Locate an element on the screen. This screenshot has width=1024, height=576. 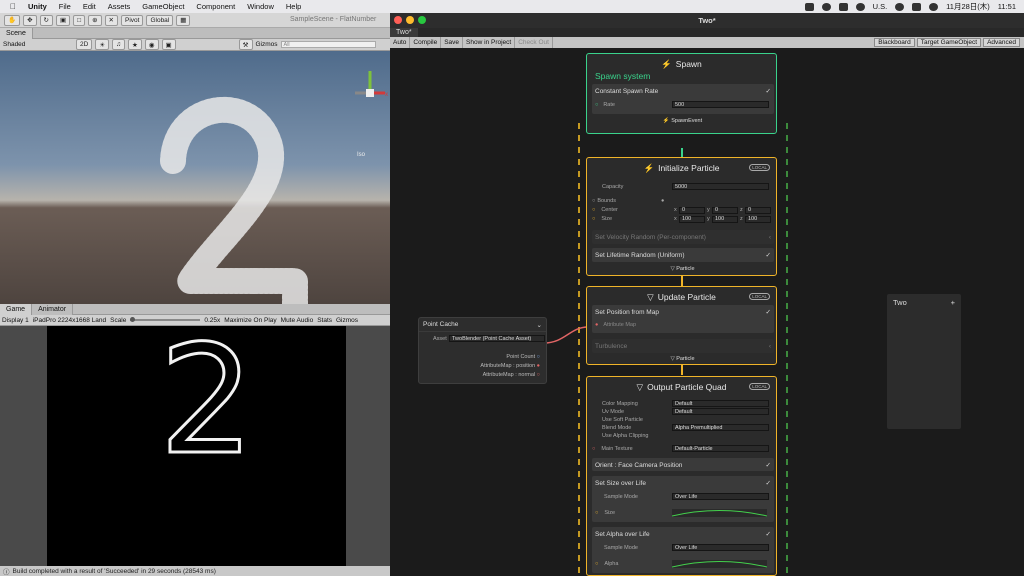
spawn-system-name: Spawn system is located at coordinates (622, 76).